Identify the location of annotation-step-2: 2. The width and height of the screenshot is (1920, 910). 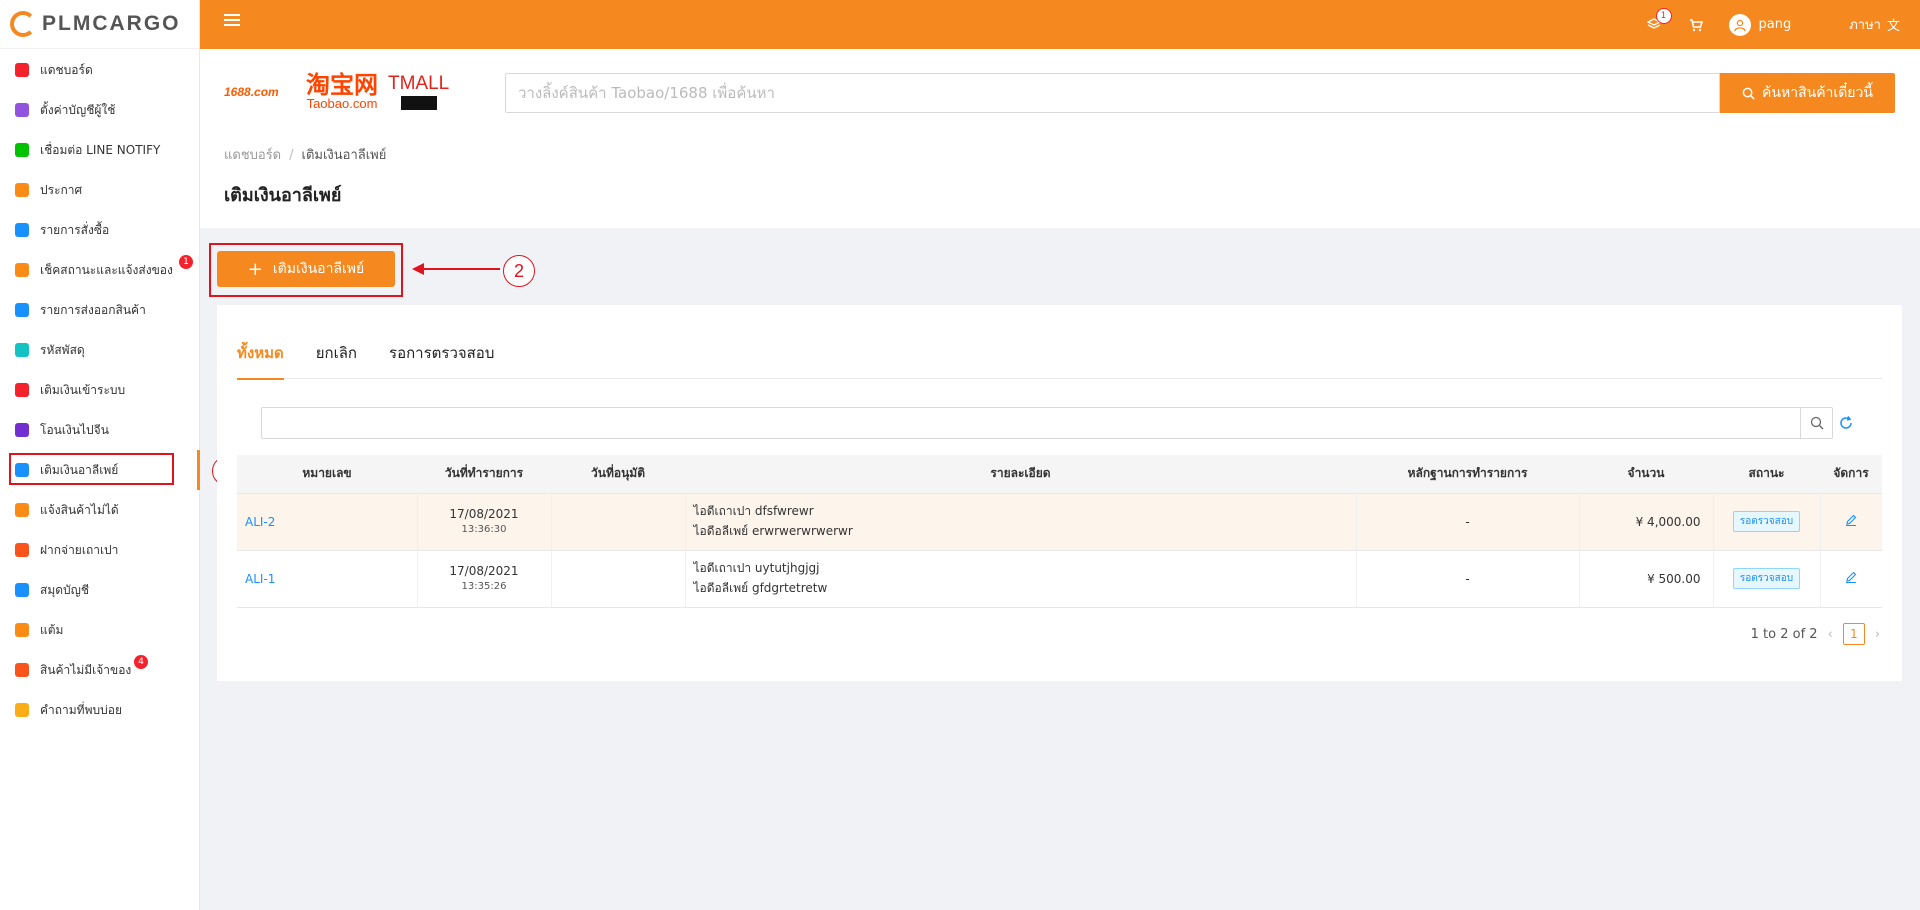
(519, 271).